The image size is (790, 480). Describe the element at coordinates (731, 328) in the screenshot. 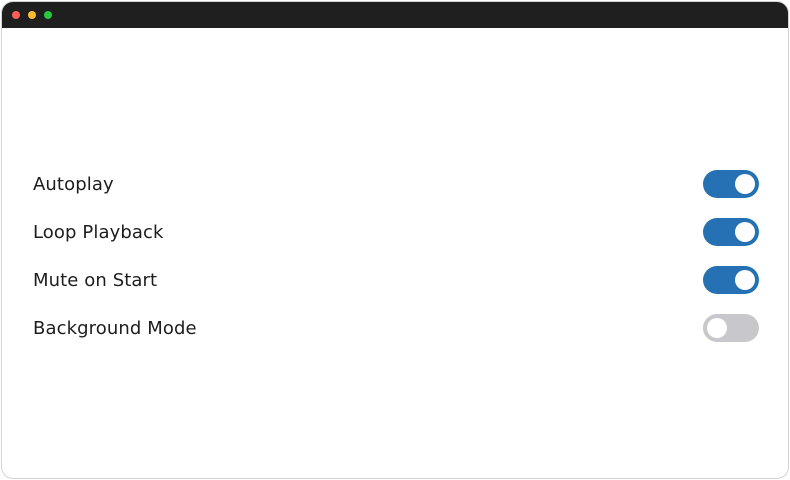

I see `background-mode-toggle` at that location.